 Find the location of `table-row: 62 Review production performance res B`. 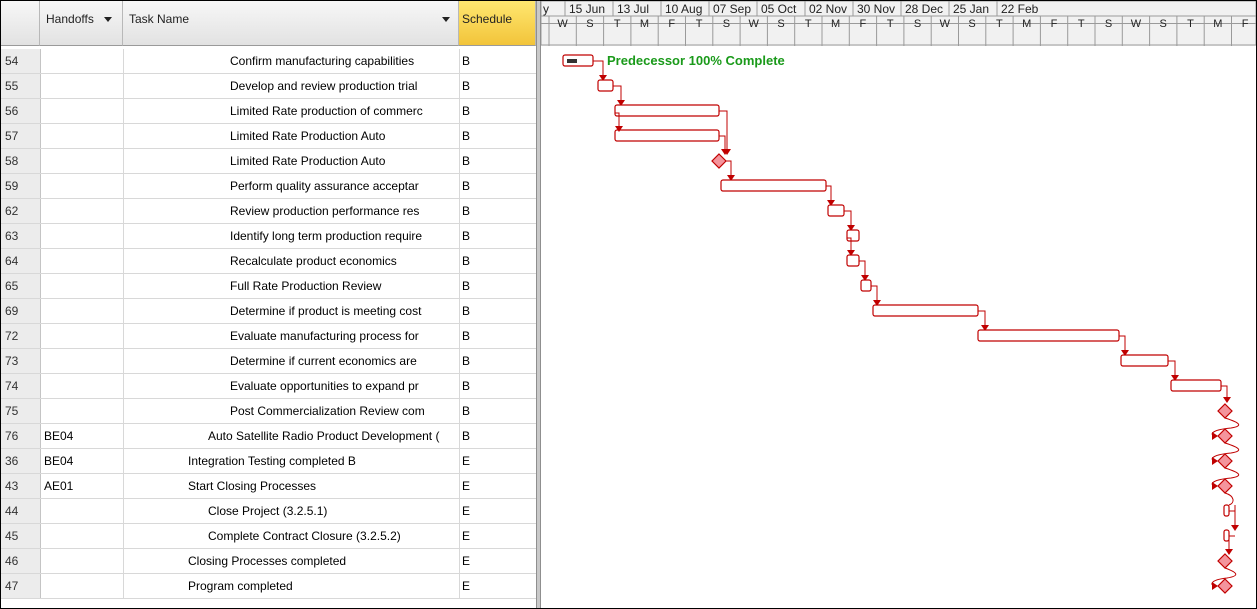

table-row: 62 Review production performance res B is located at coordinates (268, 211).